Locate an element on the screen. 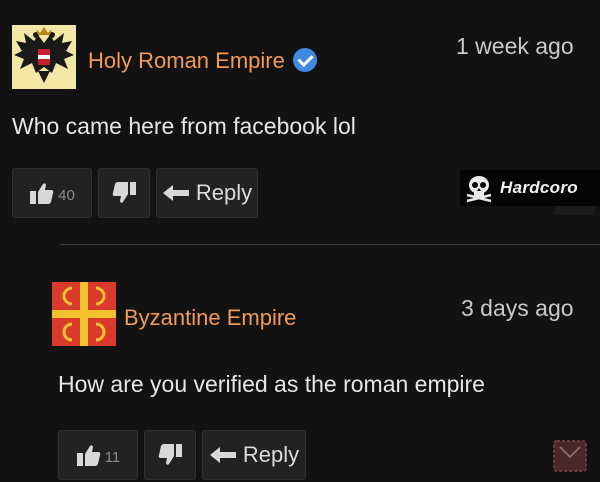  author-name: Holy Roman Empire is located at coordinates (202, 61).